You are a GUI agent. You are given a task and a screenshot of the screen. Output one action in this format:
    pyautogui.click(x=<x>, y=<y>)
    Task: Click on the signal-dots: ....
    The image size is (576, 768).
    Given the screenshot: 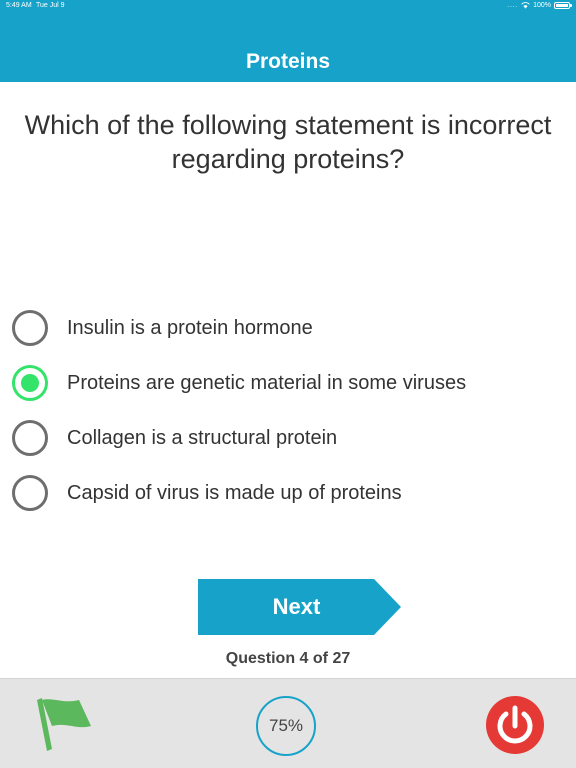 What is the action you would take?
    pyautogui.click(x=513, y=5)
    